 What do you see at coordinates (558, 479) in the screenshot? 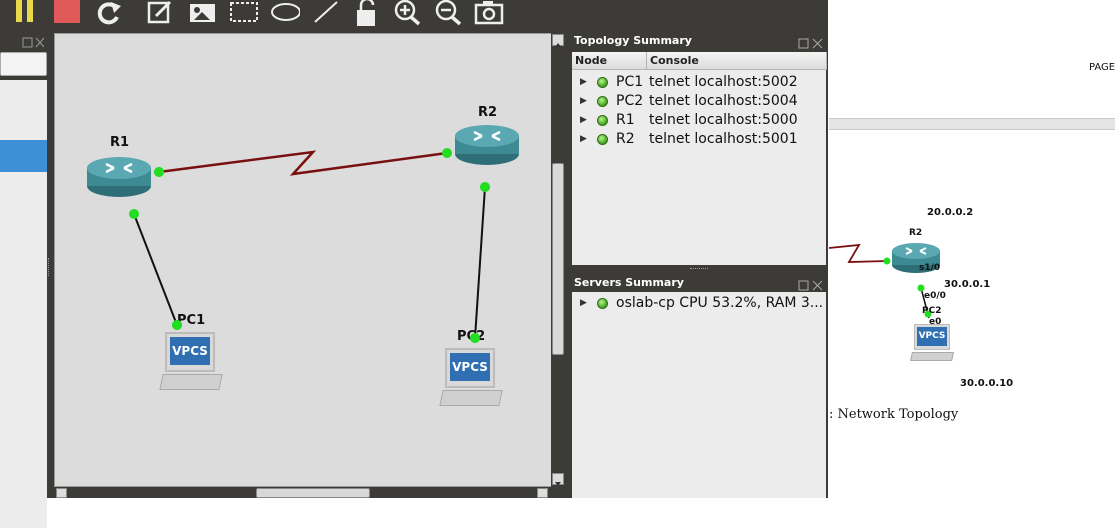
I see `scroll-down-arrow-icon` at bounding box center [558, 479].